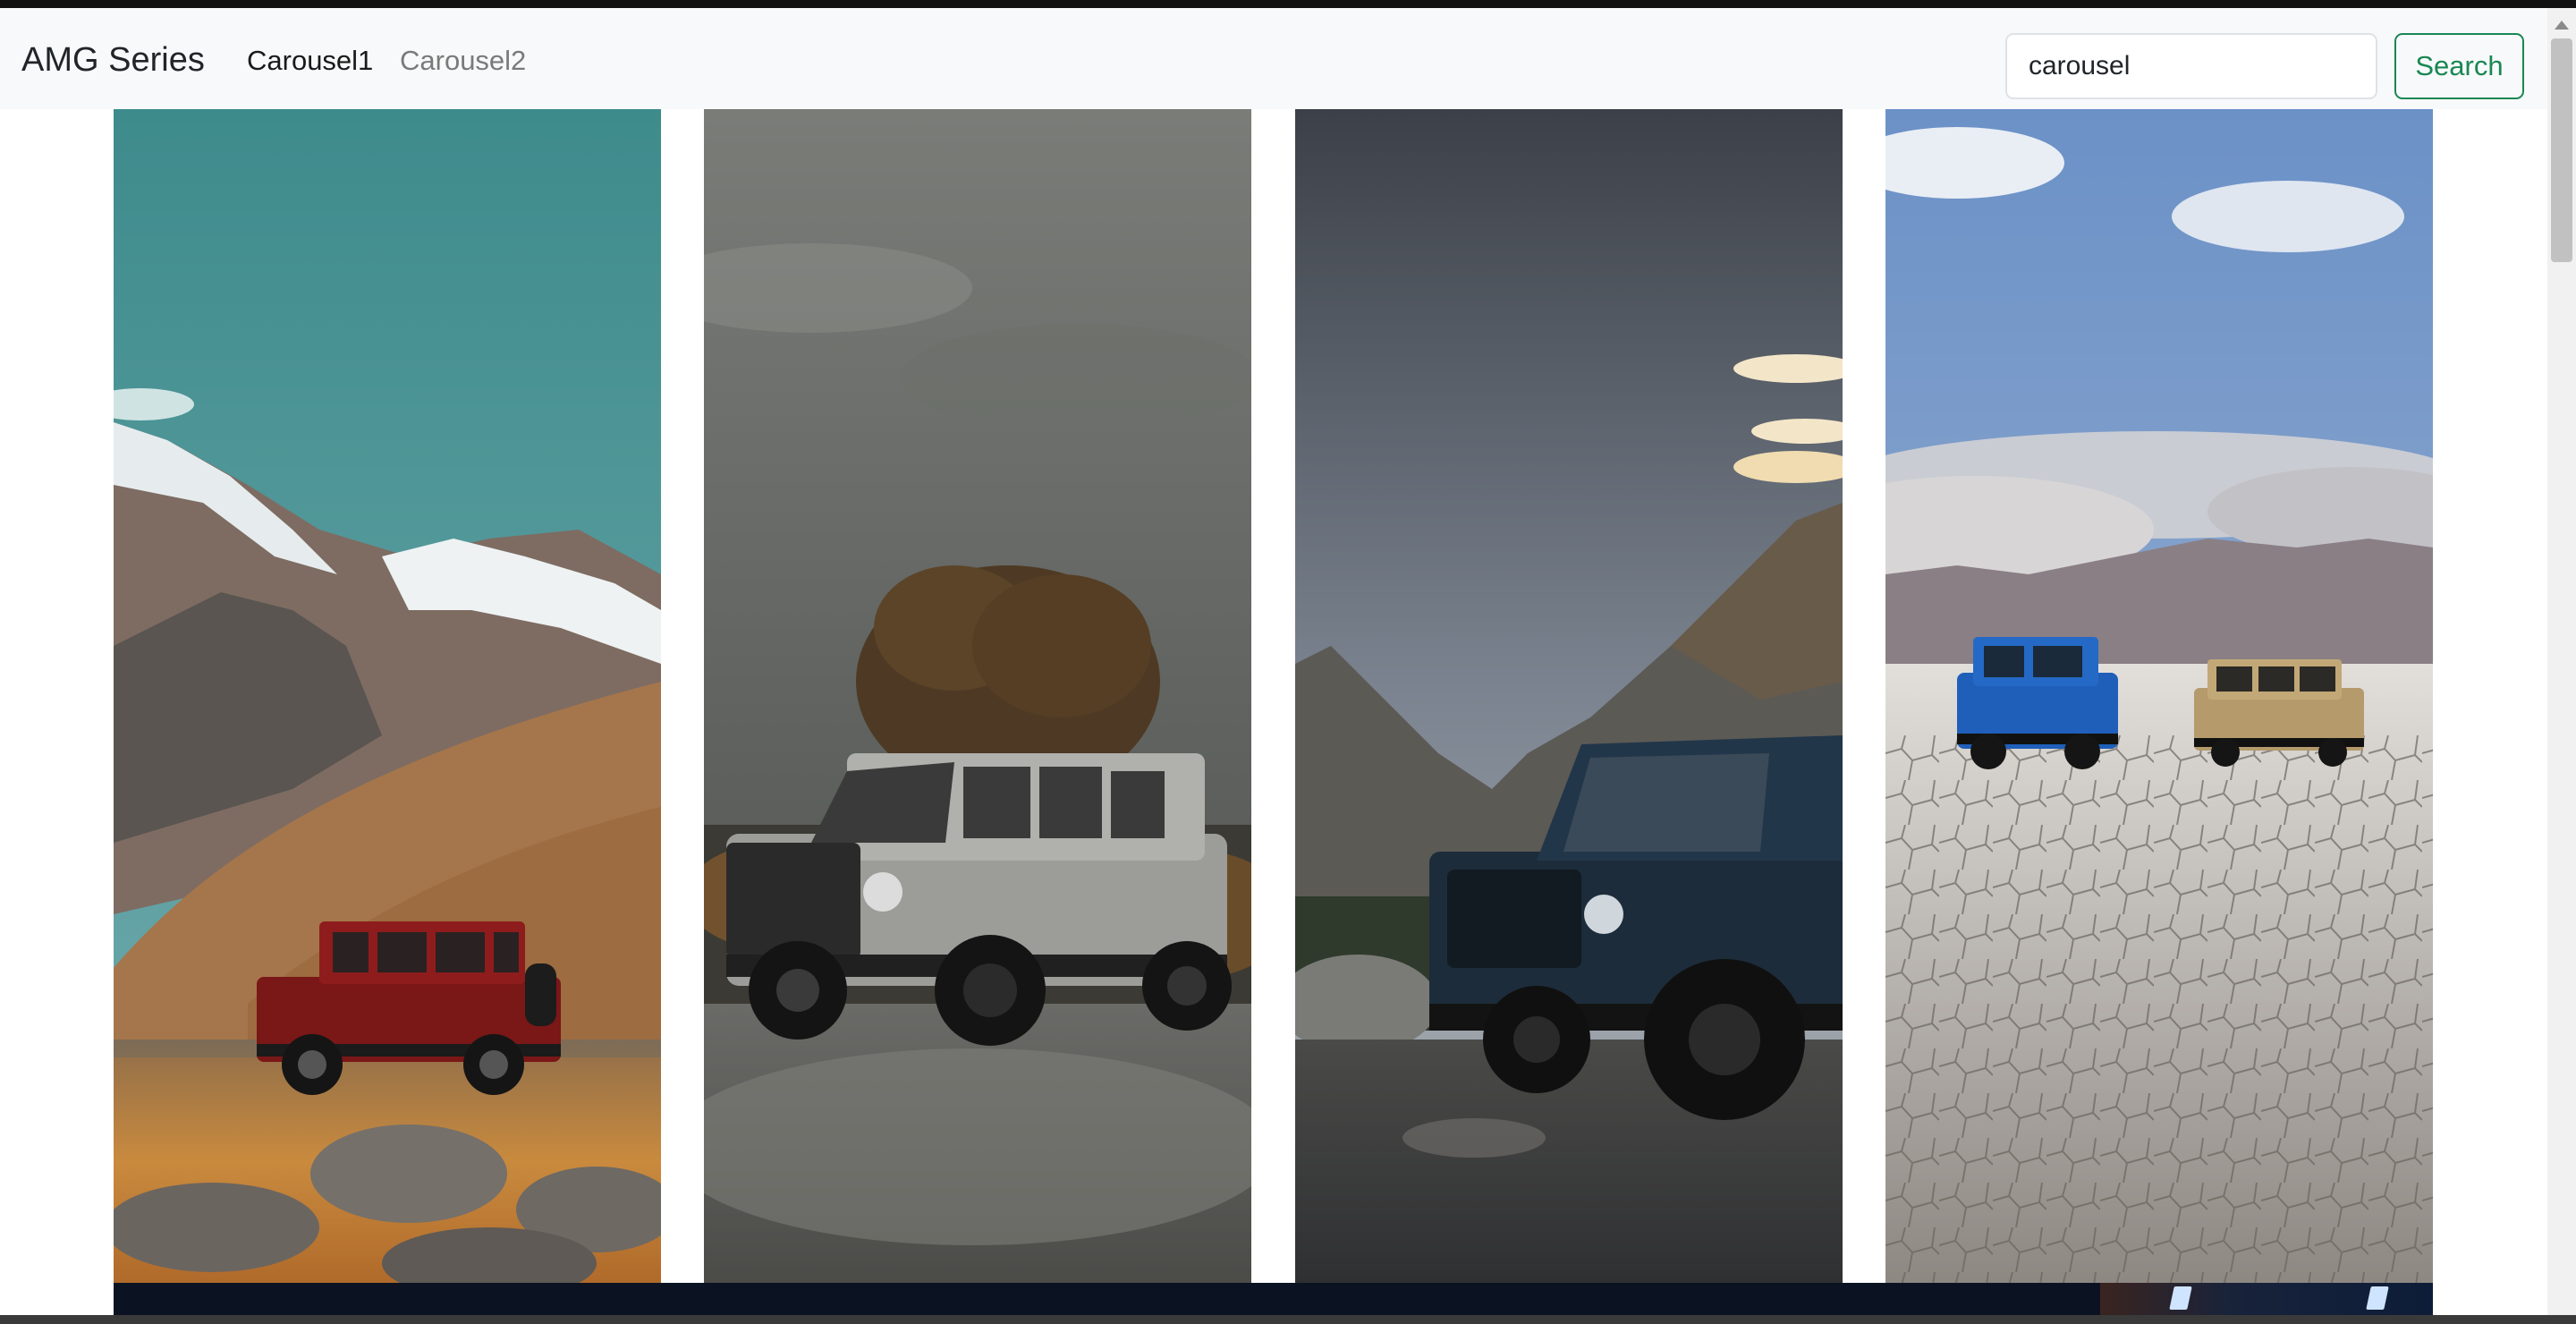 This screenshot has height=1324, width=2576. I want to click on search-input, so click(2191, 66).